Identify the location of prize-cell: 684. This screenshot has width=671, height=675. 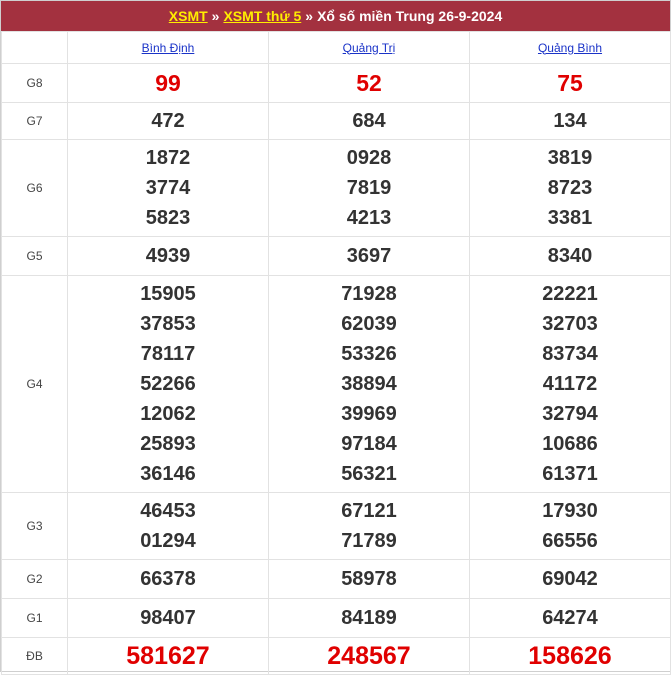
(369, 121).